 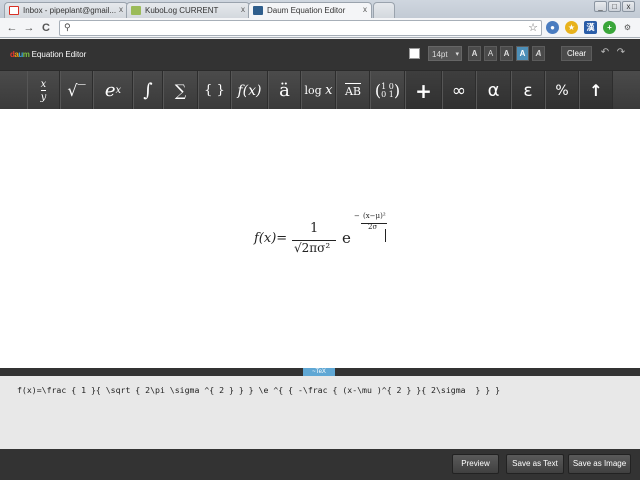 What do you see at coordinates (571, 27) in the screenshot?
I see `bookmark-star-icon: ★` at bounding box center [571, 27].